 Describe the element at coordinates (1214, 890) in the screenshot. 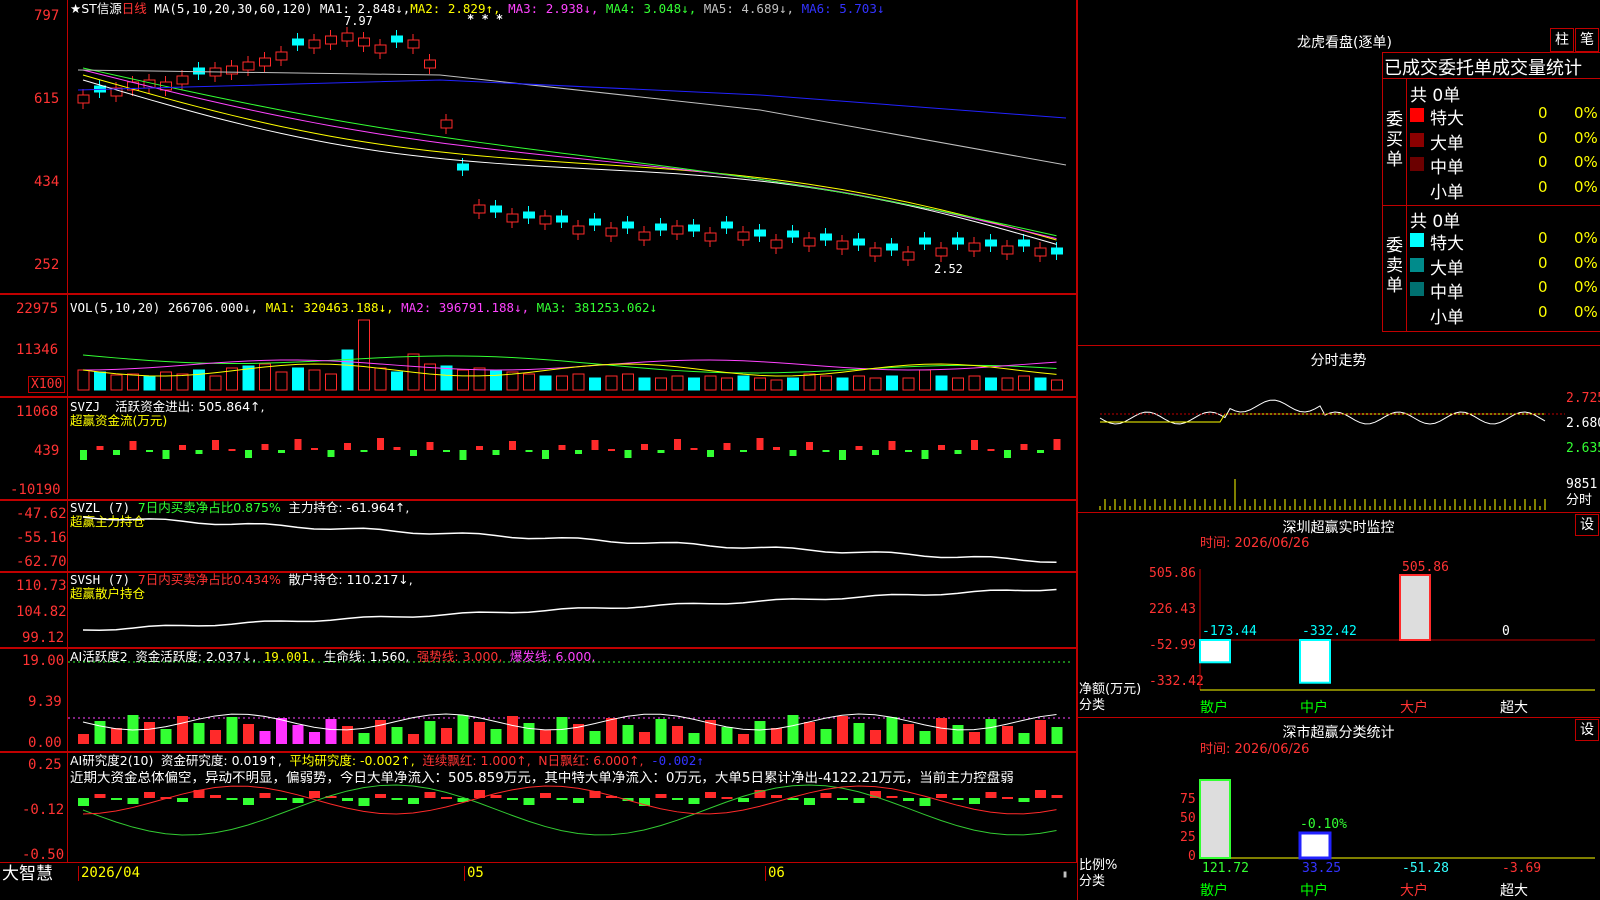

I see `ms-category-label: 散户` at that location.